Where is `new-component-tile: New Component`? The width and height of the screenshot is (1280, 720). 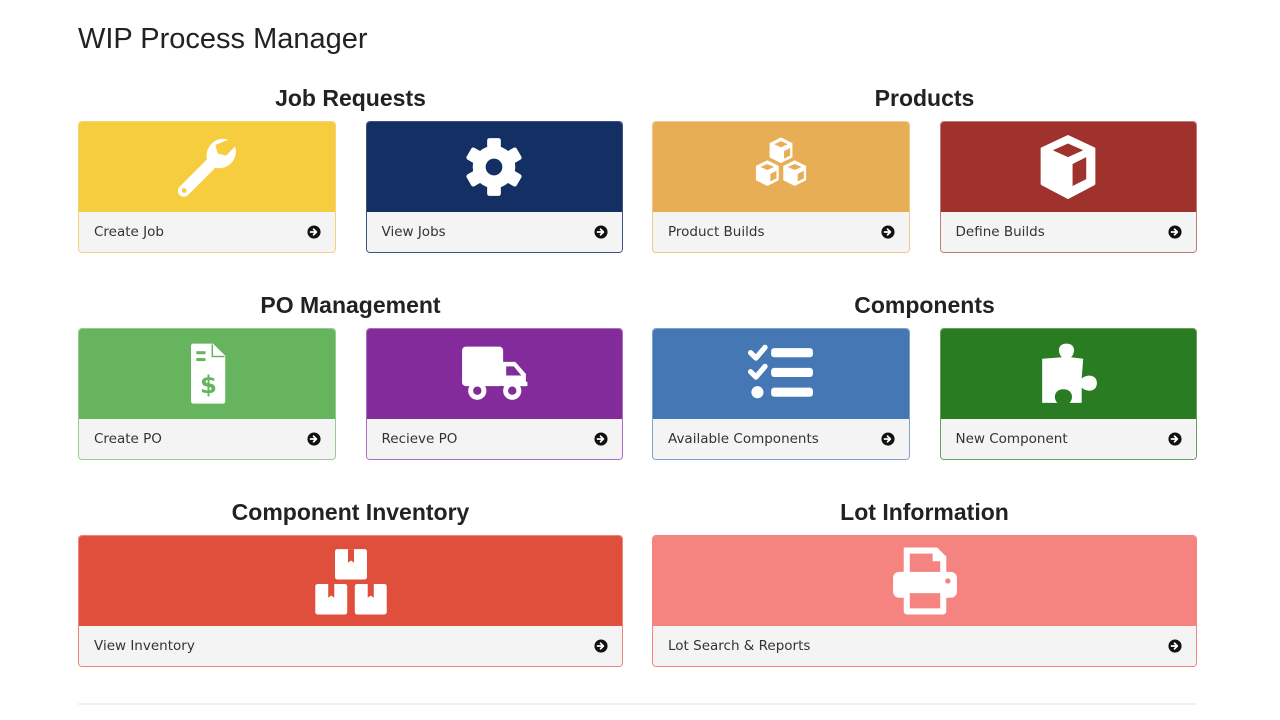
new-component-tile: New Component is located at coordinates (1068, 394).